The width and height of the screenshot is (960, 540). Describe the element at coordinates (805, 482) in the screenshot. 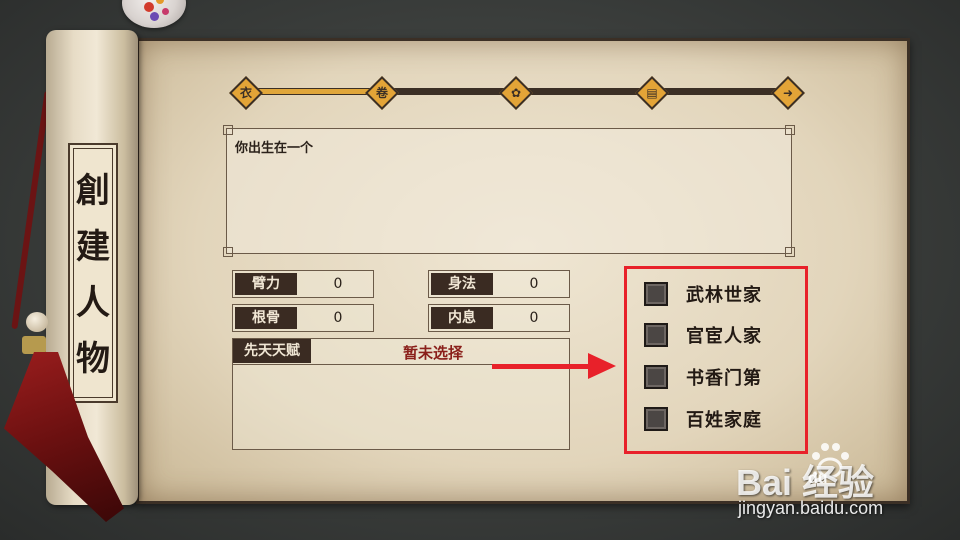

I see `watermark-brand: Bai 经验` at that location.